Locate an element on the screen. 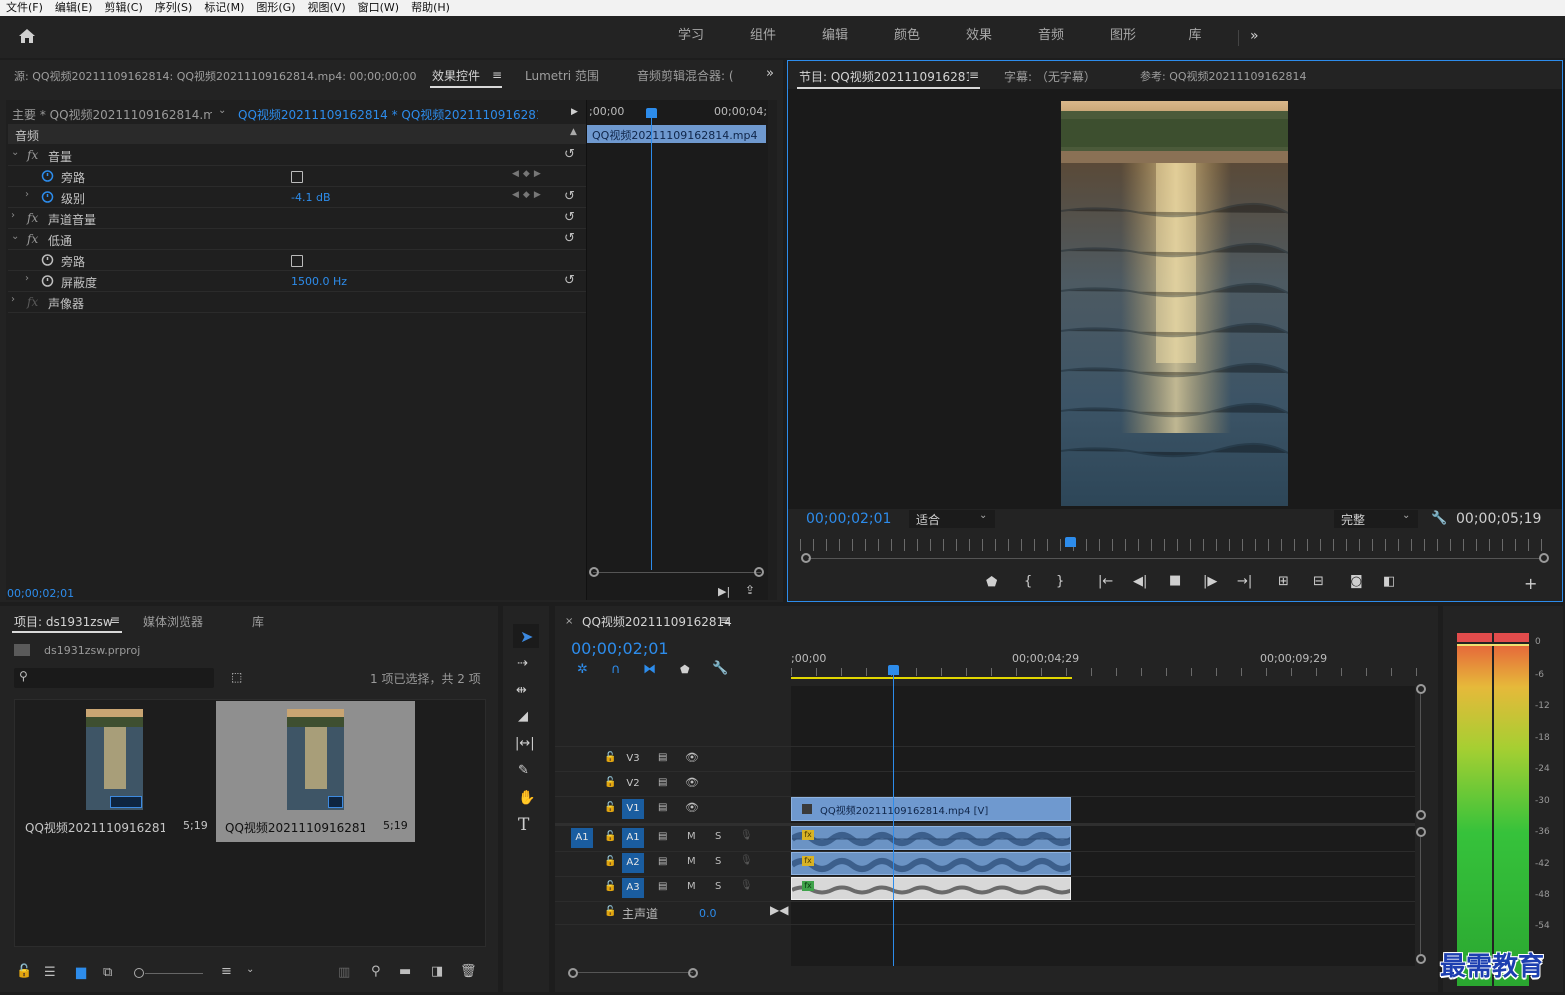 This screenshot has width=1565, height=995. timeline-zoom-bar is located at coordinates (635, 972).